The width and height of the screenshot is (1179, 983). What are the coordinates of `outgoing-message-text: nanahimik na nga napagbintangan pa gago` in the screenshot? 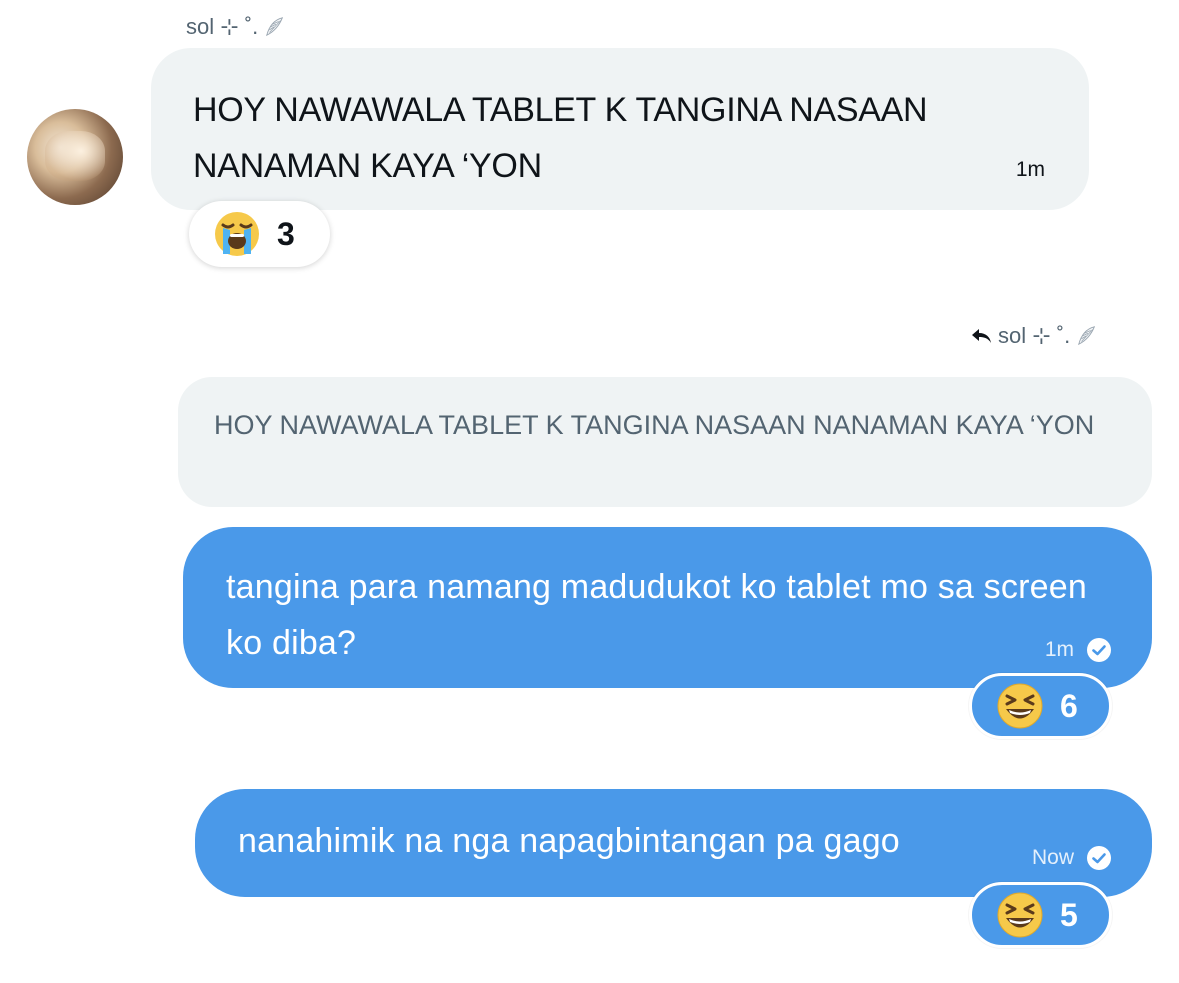 It's located at (569, 841).